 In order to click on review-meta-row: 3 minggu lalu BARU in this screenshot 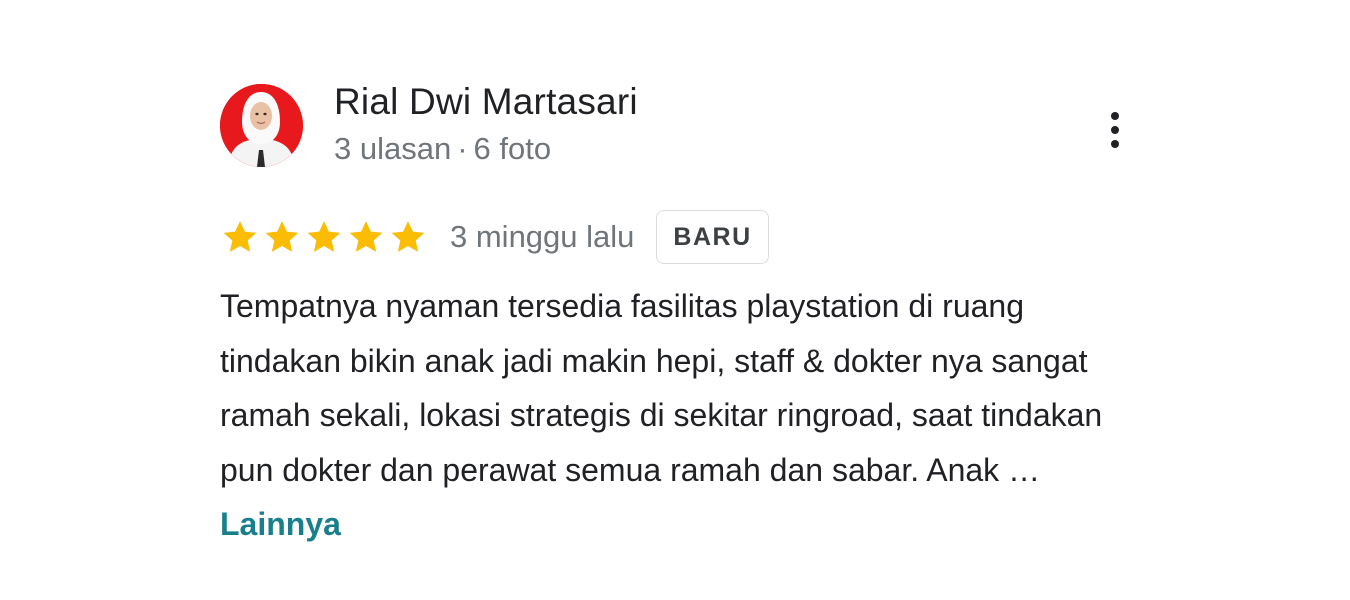, I will do `click(685, 237)`.